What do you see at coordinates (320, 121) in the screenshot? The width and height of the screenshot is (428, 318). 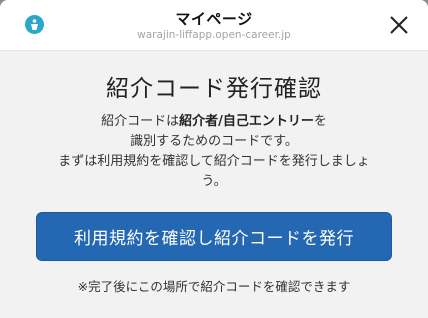 I see `description-text: を` at bounding box center [320, 121].